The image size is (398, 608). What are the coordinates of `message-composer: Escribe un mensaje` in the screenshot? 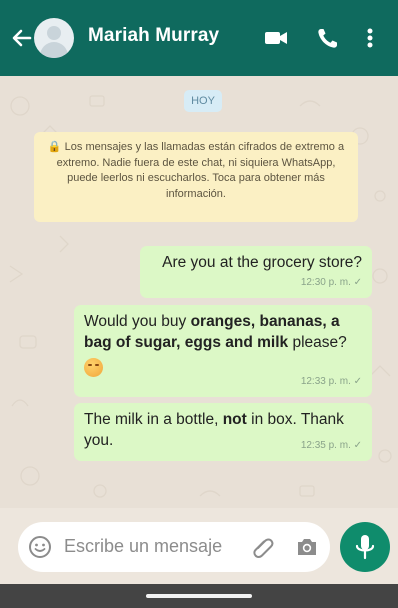 It's located at (199, 546).